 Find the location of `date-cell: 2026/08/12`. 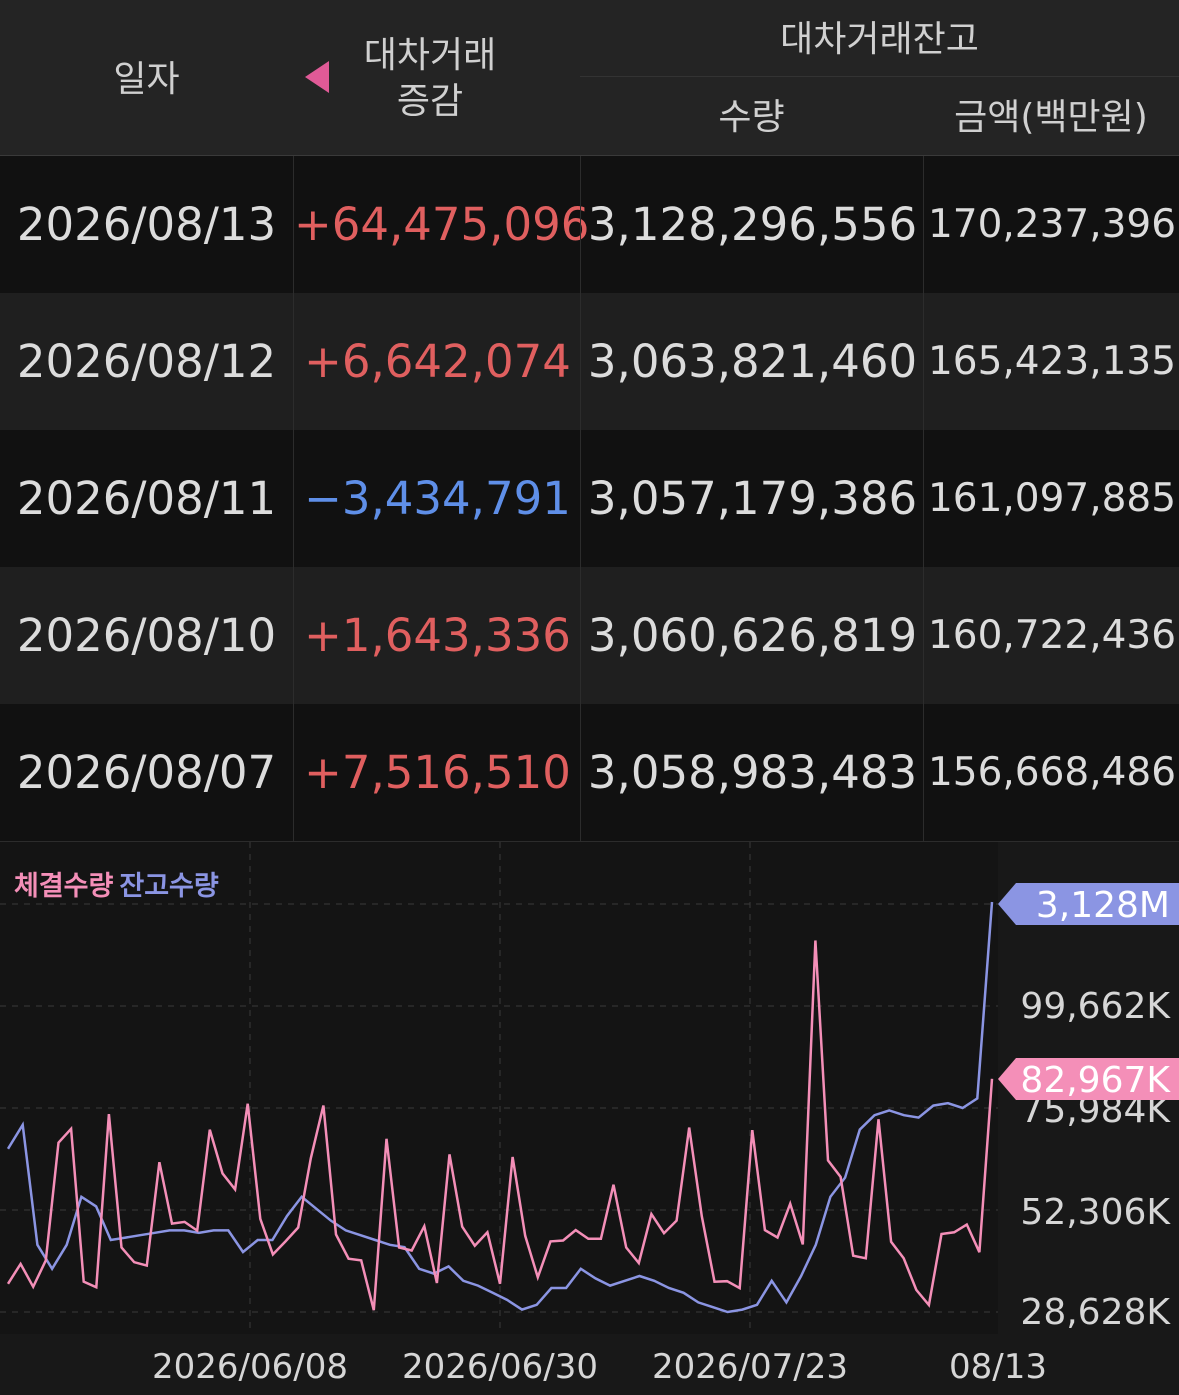

date-cell: 2026/08/12 is located at coordinates (146, 361).